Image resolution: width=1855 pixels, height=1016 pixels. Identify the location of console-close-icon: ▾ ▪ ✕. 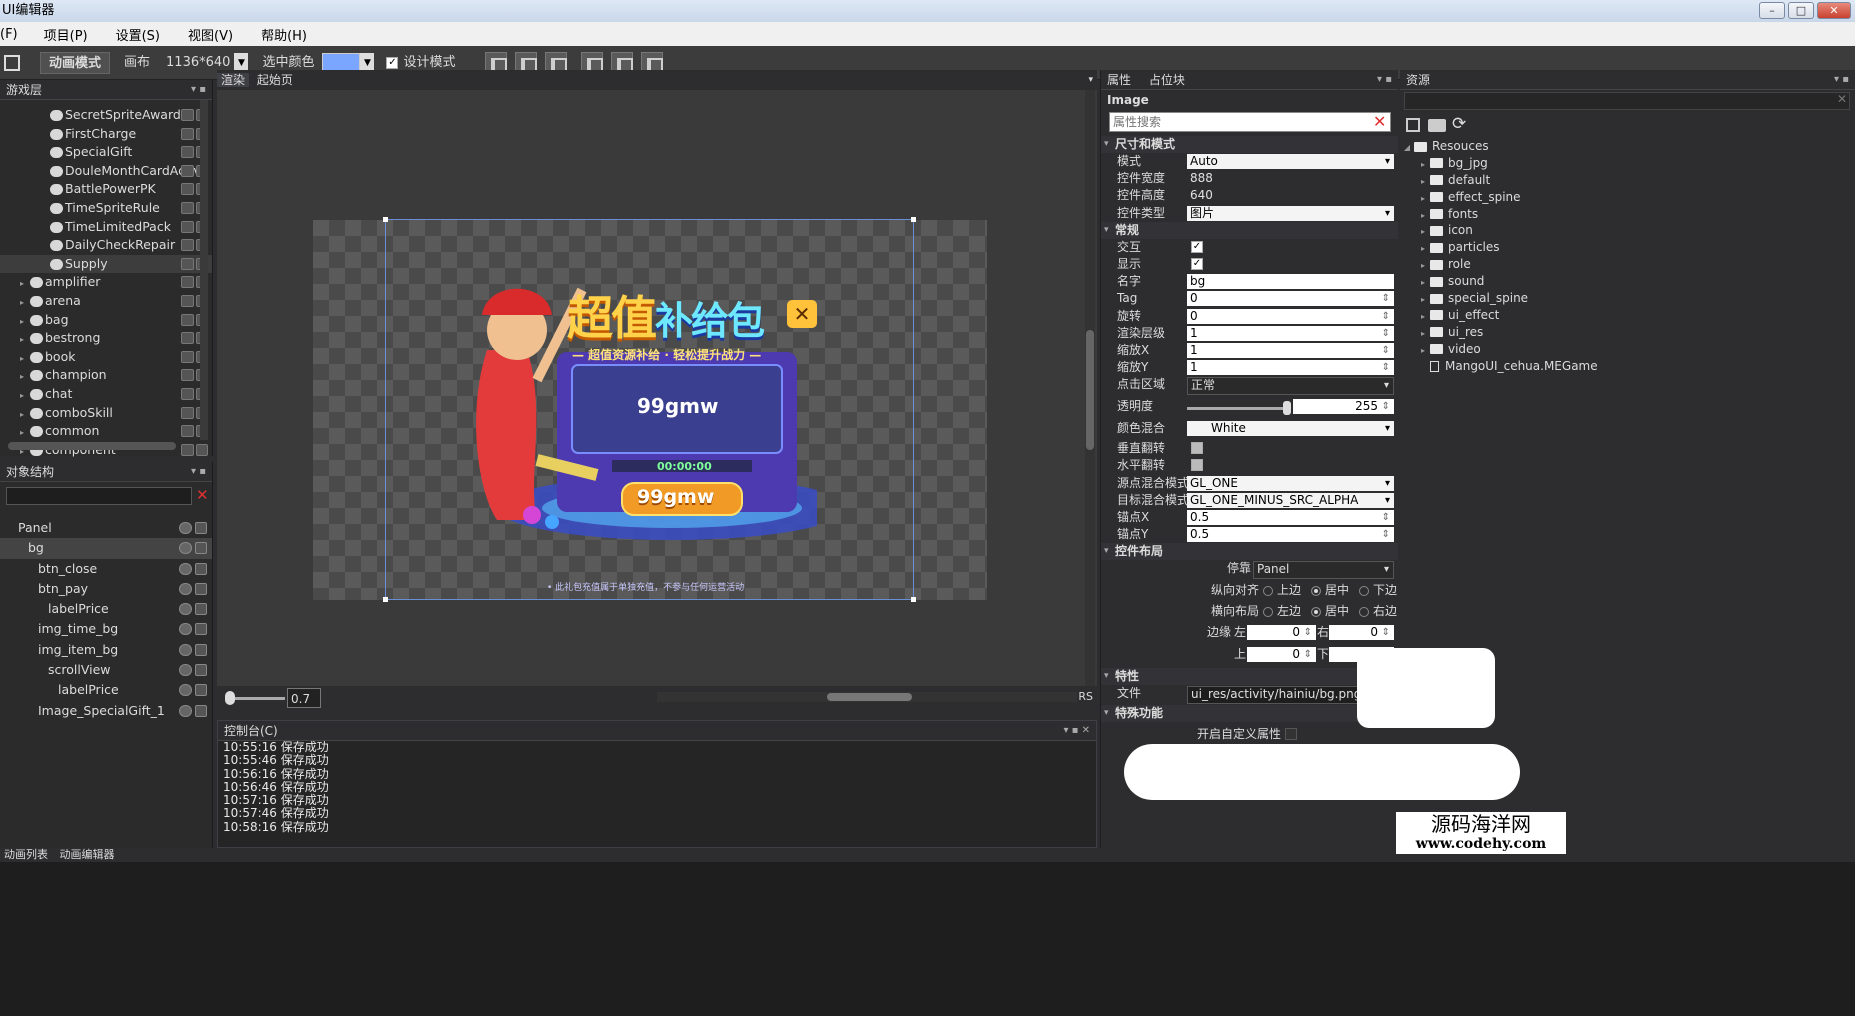
(1076, 731).